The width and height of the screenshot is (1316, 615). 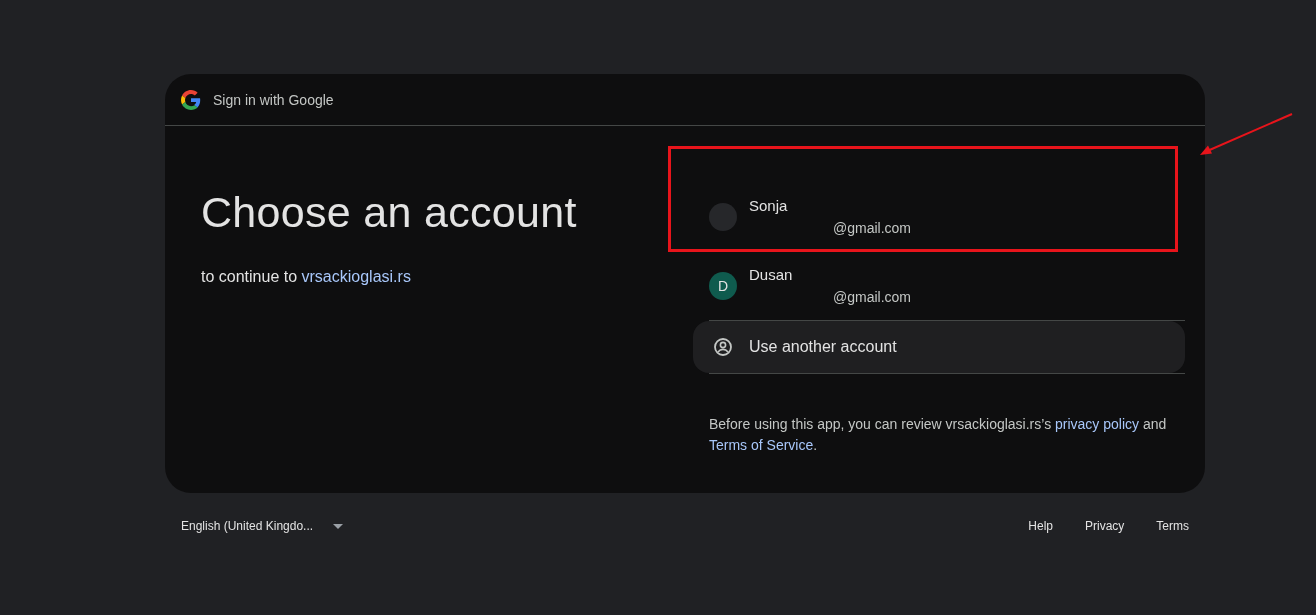 I want to click on subtitle-text: to continue to vrsackioglasi.rs, so click(x=306, y=277).